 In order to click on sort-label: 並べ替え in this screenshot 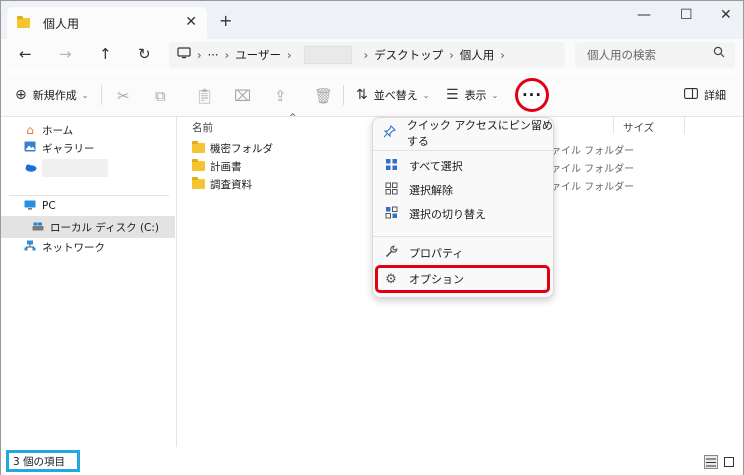, I will do `click(395, 95)`.